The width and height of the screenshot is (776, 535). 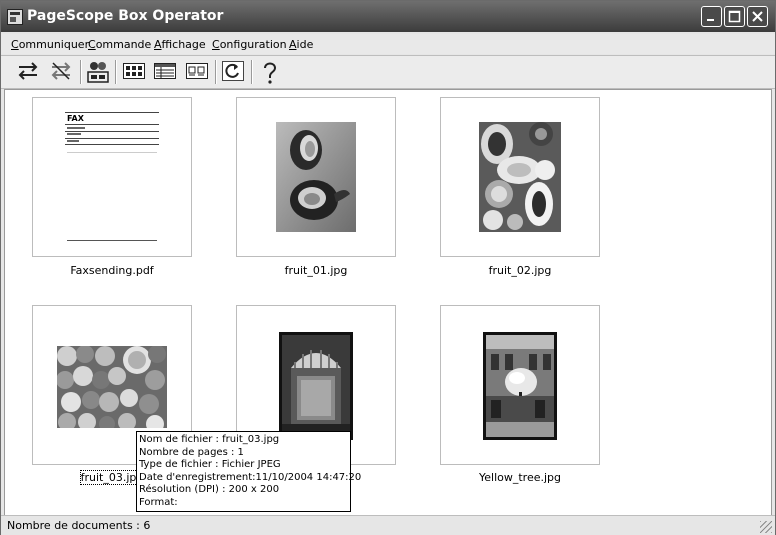 What do you see at coordinates (119, 44) in the screenshot?
I see `menu-commande: Commande` at bounding box center [119, 44].